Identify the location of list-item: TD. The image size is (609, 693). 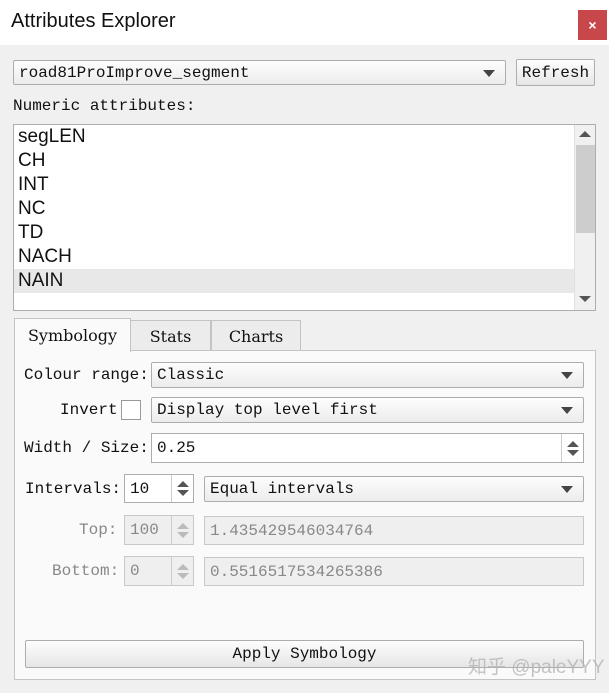
(294, 233).